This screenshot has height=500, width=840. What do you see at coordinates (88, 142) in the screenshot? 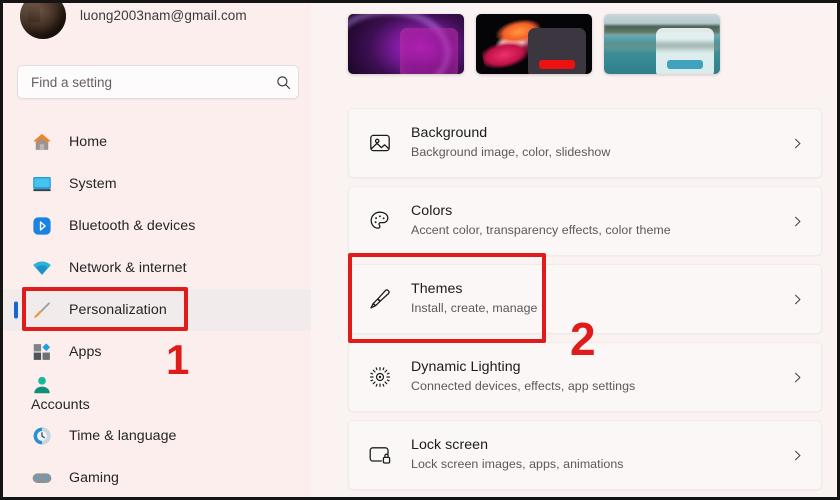
I see `sidebar-item-label: Home` at bounding box center [88, 142].